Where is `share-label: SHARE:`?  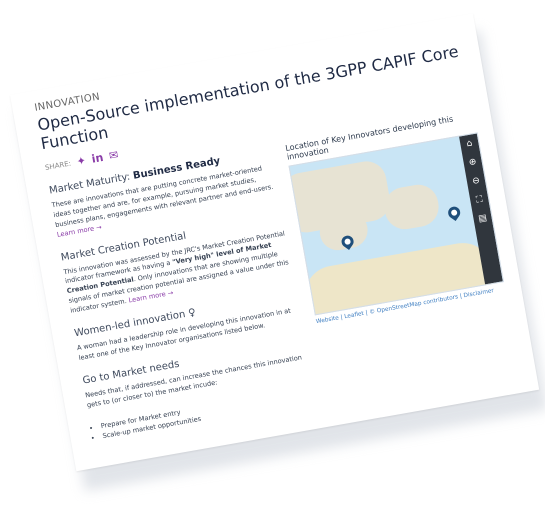 share-label: SHARE: is located at coordinates (58, 165).